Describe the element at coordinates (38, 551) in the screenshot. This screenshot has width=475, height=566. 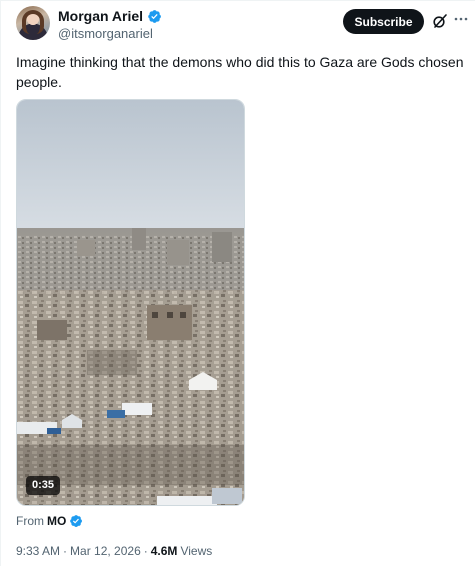
I see `tweet-time: 9:33 AM` at that location.